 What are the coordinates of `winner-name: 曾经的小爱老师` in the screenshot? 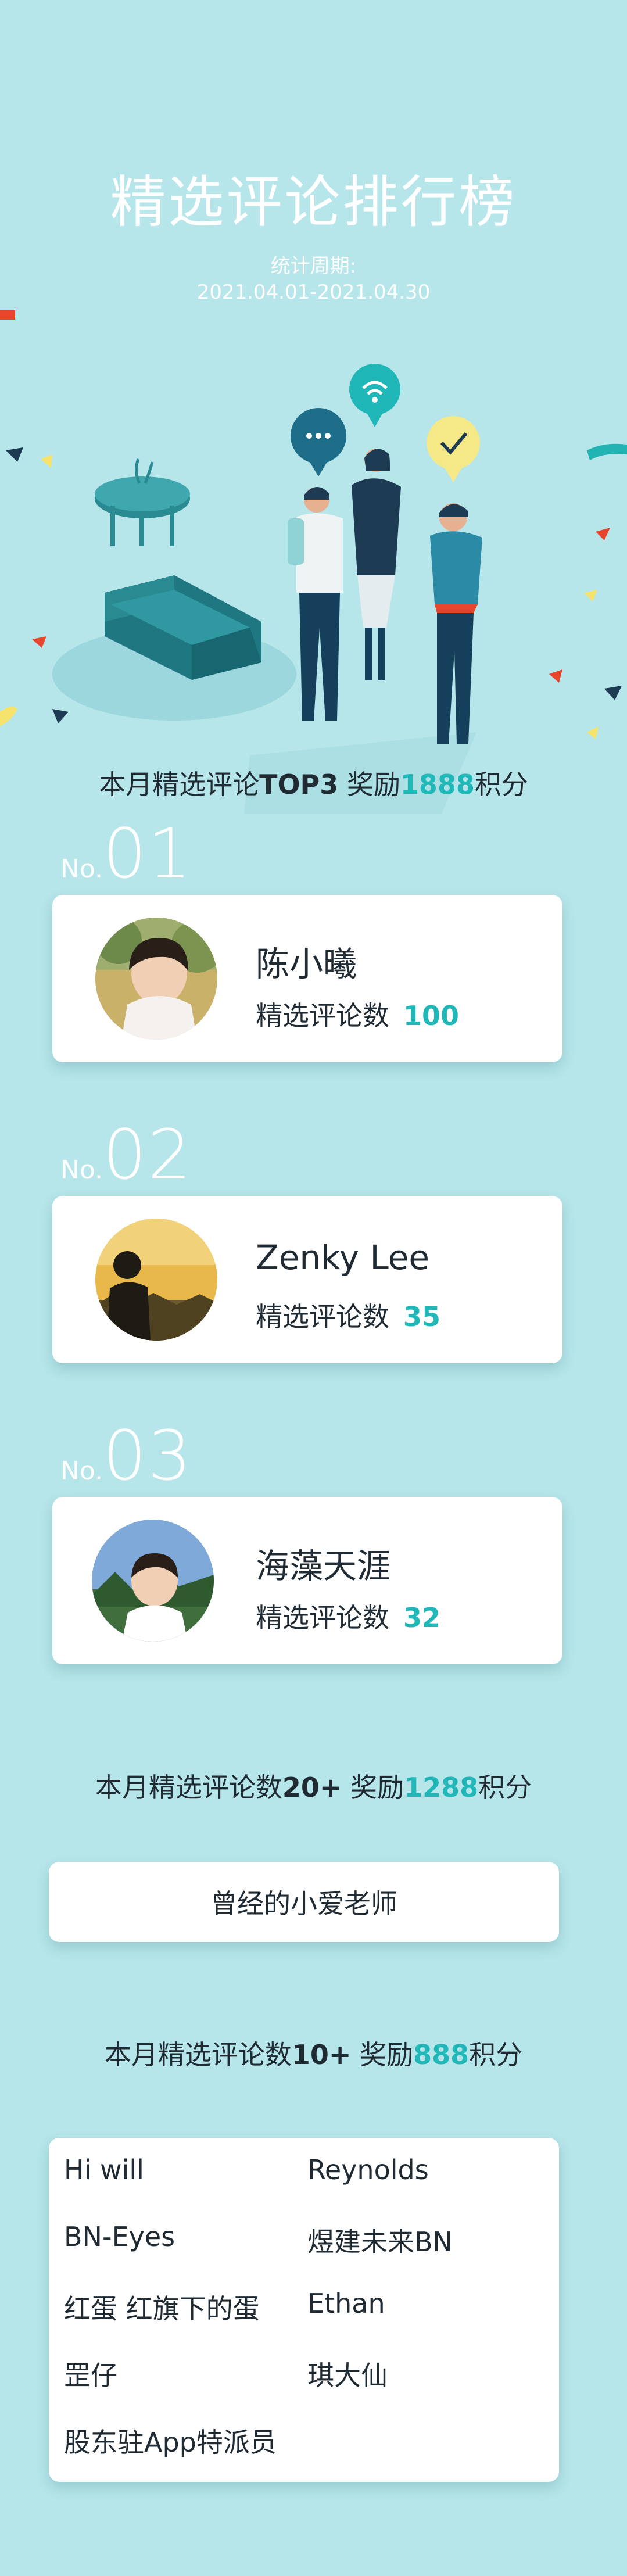 It's located at (303, 1903).